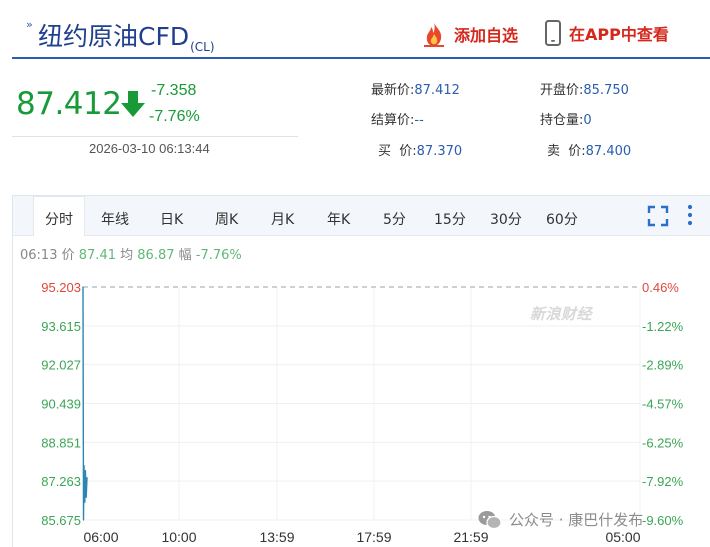 This screenshot has height=547, width=710. Describe the element at coordinates (439, 151) in the screenshot. I see `quote-bid-value: 87.370` at that location.